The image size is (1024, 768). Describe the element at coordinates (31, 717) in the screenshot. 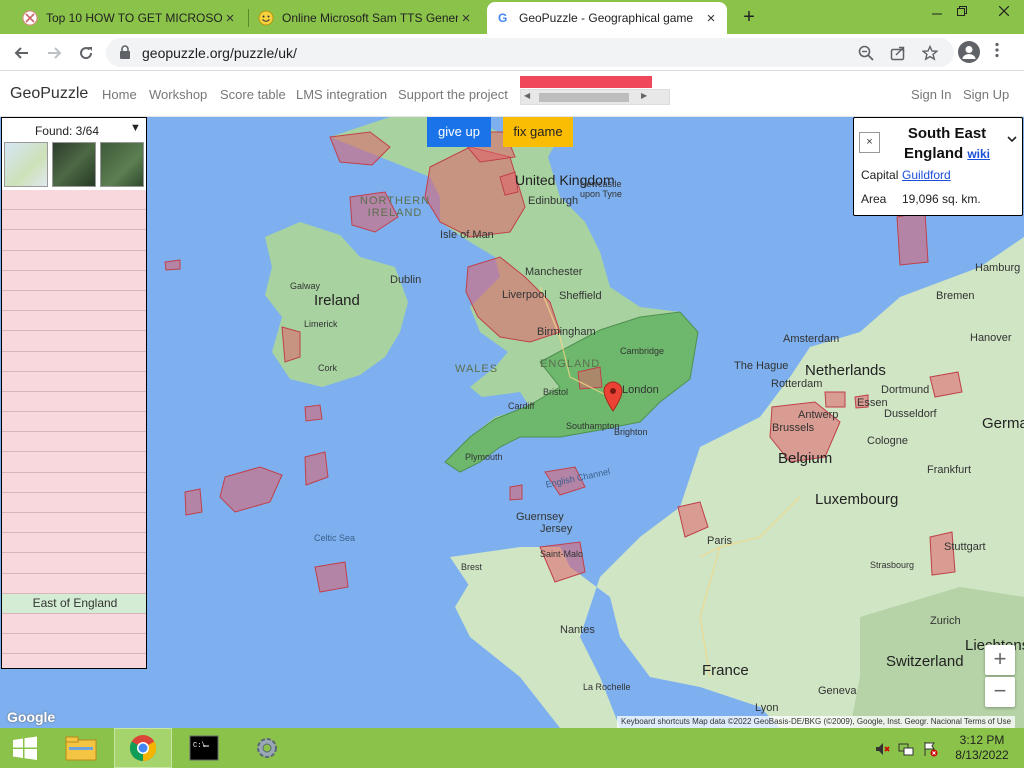

I see `google-logo: Google` at that location.